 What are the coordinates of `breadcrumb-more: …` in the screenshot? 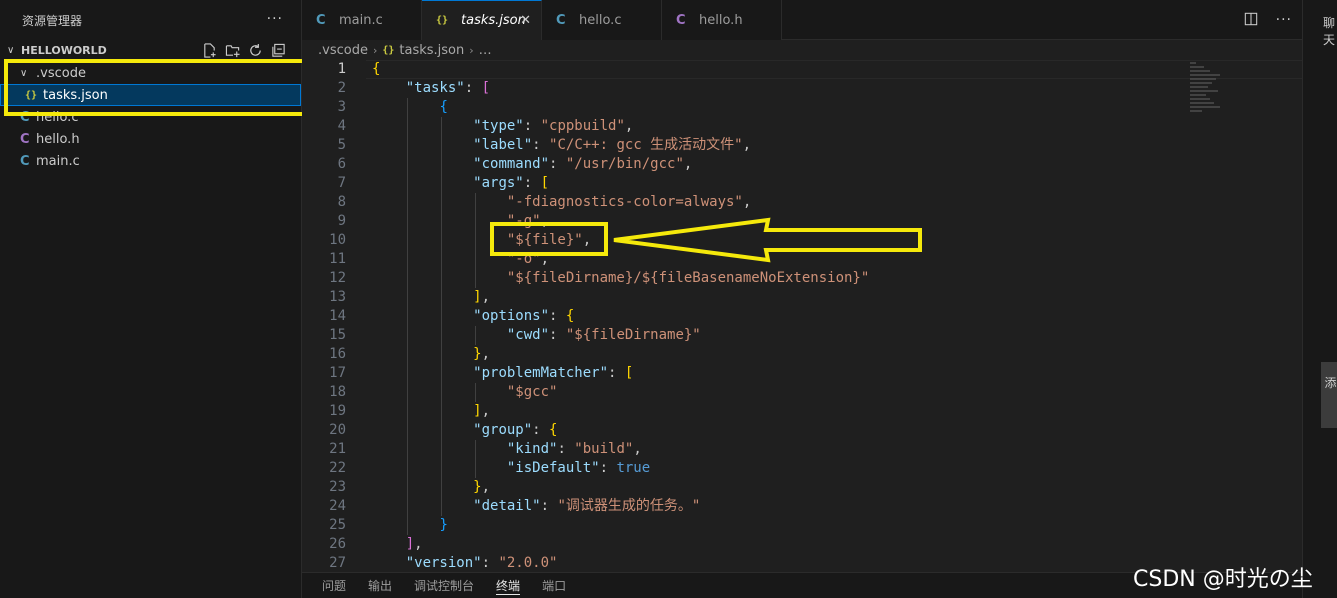 It's located at (485, 50).